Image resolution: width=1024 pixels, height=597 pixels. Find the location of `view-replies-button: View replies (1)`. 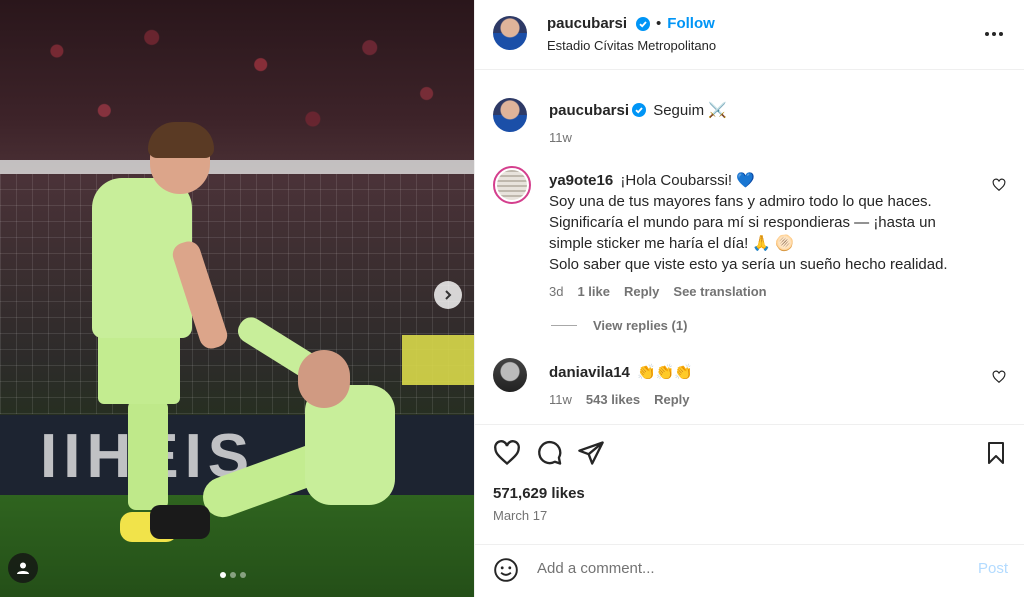

view-replies-button: View replies (1) is located at coordinates (619, 325).